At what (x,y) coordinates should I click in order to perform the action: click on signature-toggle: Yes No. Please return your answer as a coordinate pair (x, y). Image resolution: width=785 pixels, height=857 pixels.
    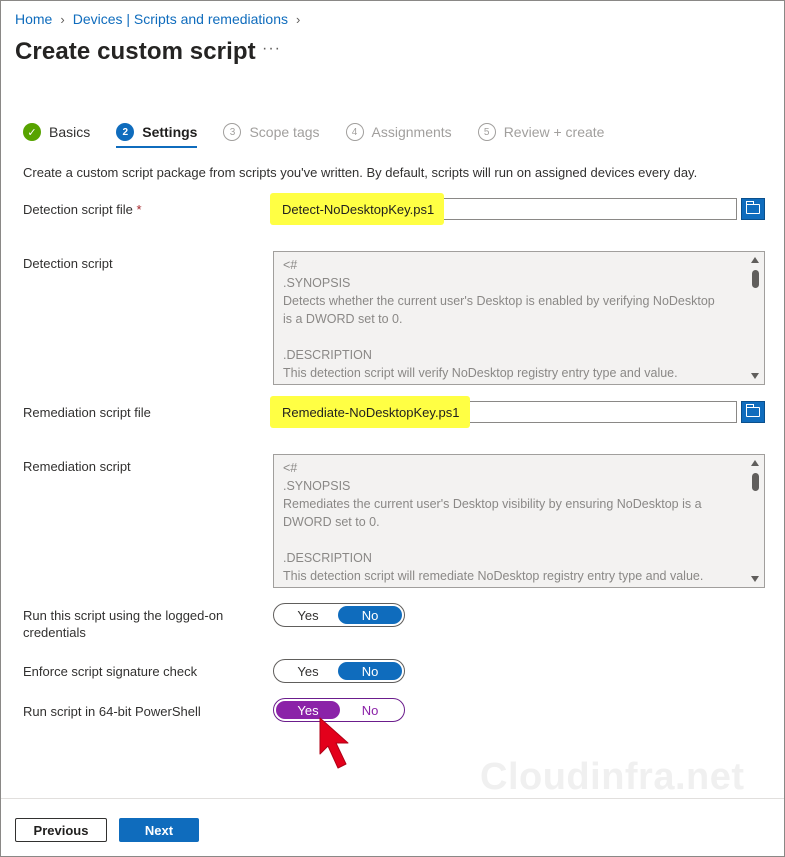
    Looking at the image, I should click on (339, 671).